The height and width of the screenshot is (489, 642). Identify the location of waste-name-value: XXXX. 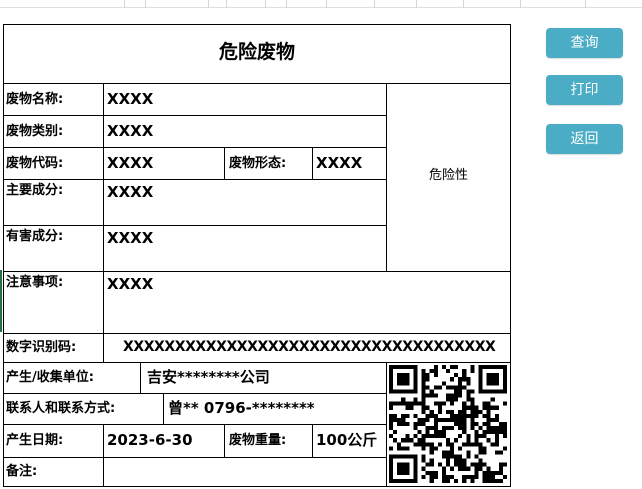
(130, 99).